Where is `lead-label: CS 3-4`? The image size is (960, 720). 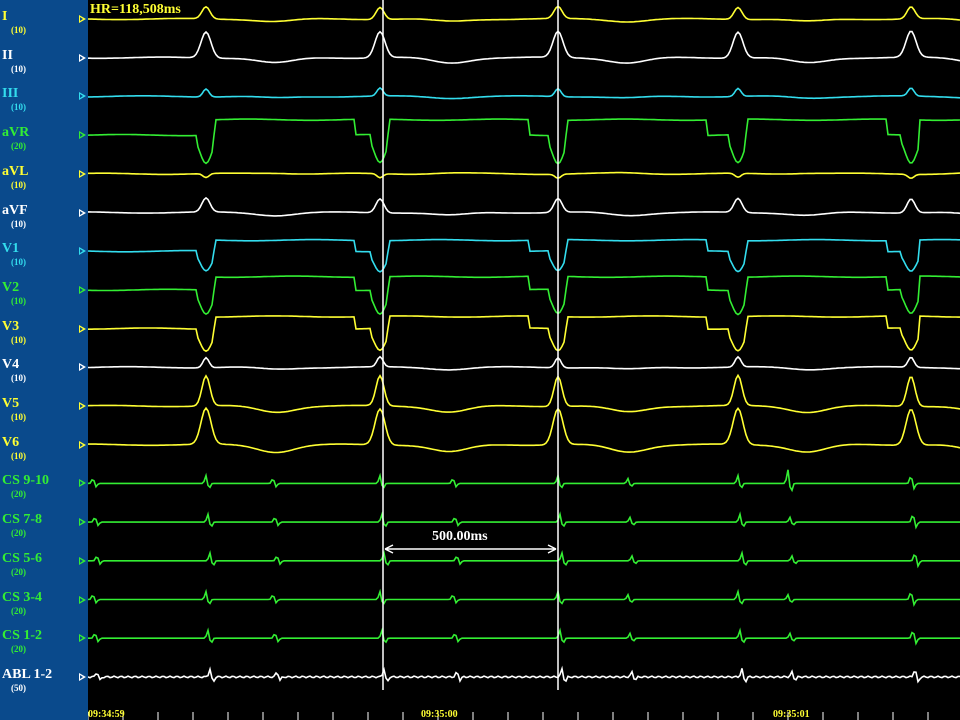
lead-label: CS 3-4 is located at coordinates (22, 597).